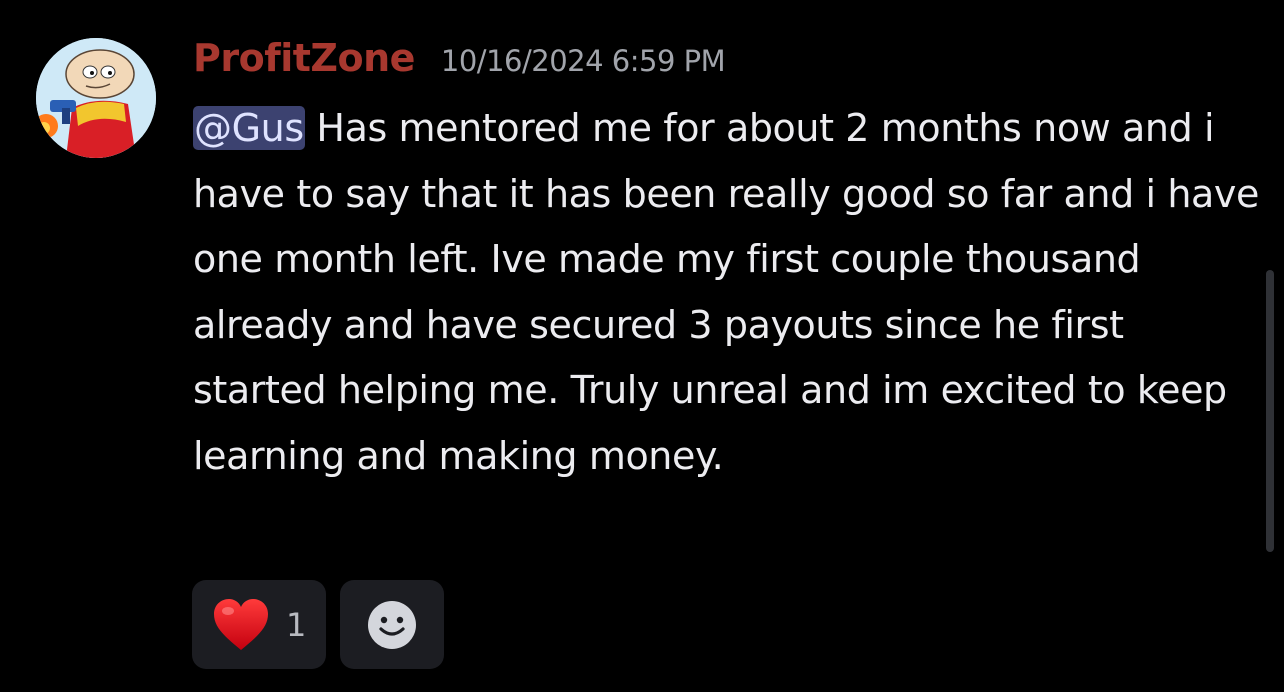 This screenshot has width=1284, height=692. I want to click on user-mention: @Gus, so click(249, 128).